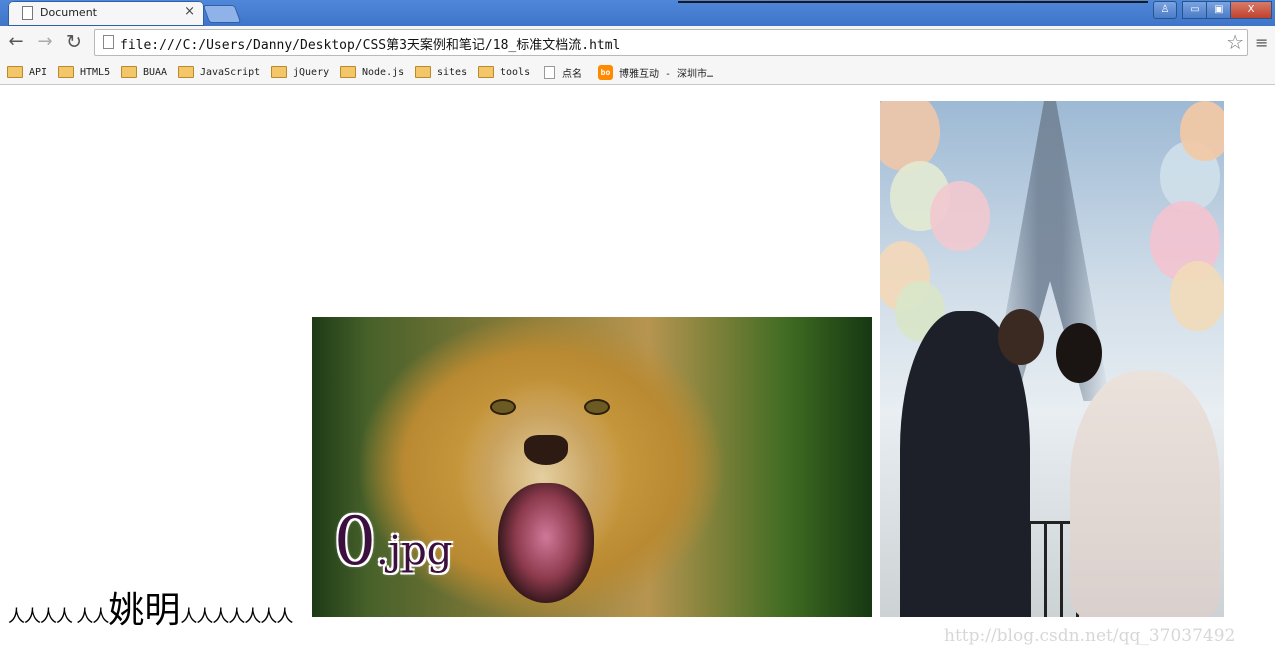 This screenshot has width=1275, height=657. What do you see at coordinates (1165, 10) in the screenshot?
I see `user-profile-button: ♙` at bounding box center [1165, 10].